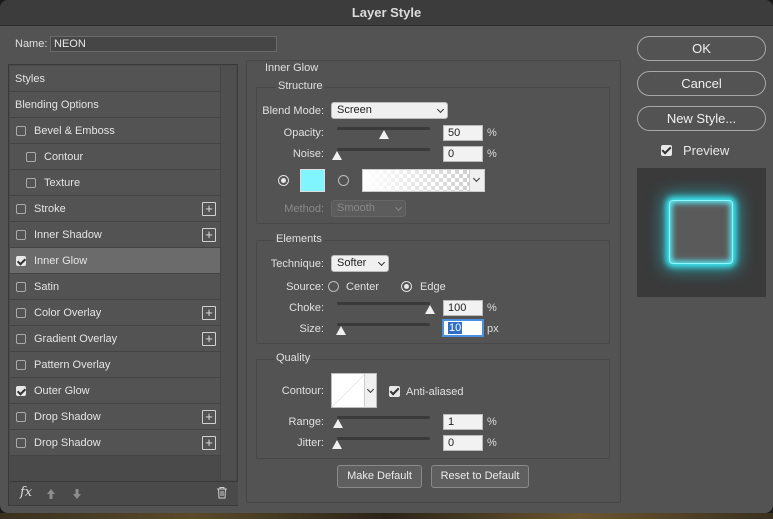  I want to click on gradient-dropdown, so click(476, 180).